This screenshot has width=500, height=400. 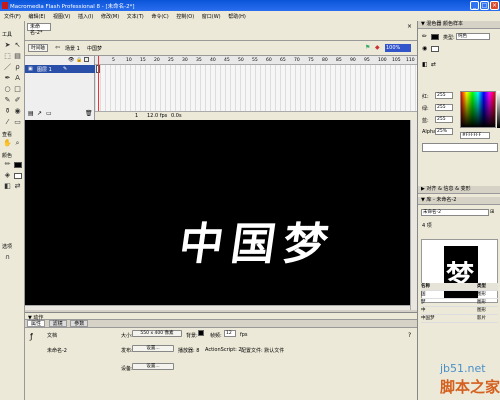 What do you see at coordinates (18, 165) in the screenshot?
I see `stroke-color-swatch` at bounding box center [18, 165].